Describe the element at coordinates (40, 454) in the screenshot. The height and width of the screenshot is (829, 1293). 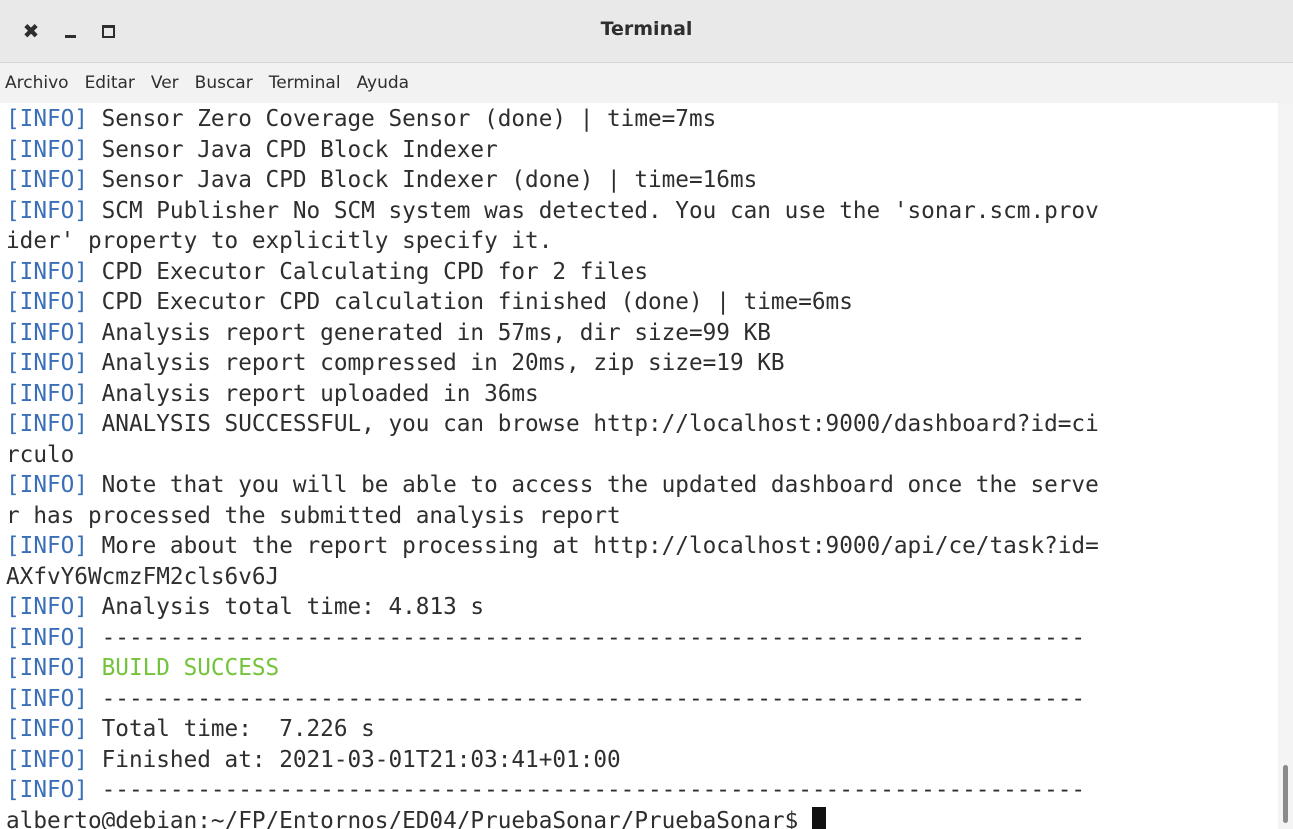
I see `log-message: rculo` at that location.